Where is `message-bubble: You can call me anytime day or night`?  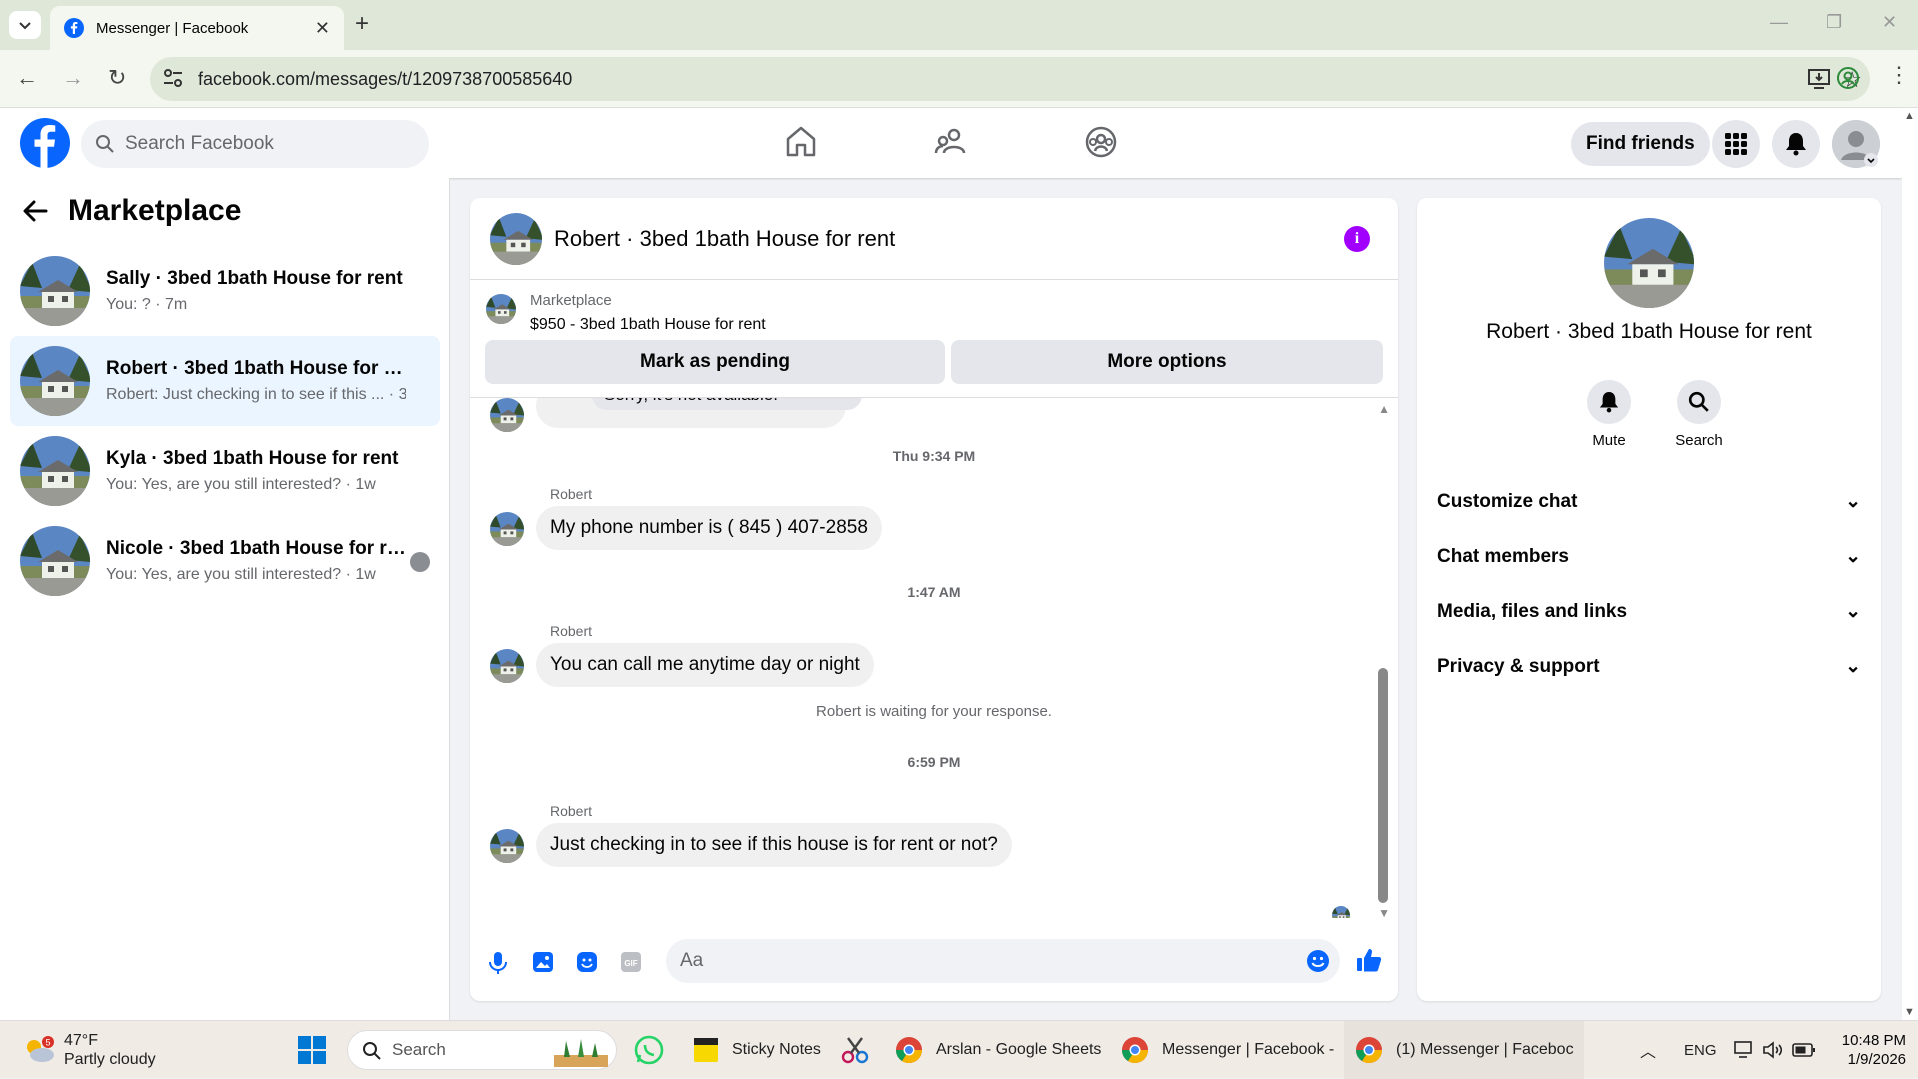
message-bubble: You can call me anytime day or night is located at coordinates (705, 665).